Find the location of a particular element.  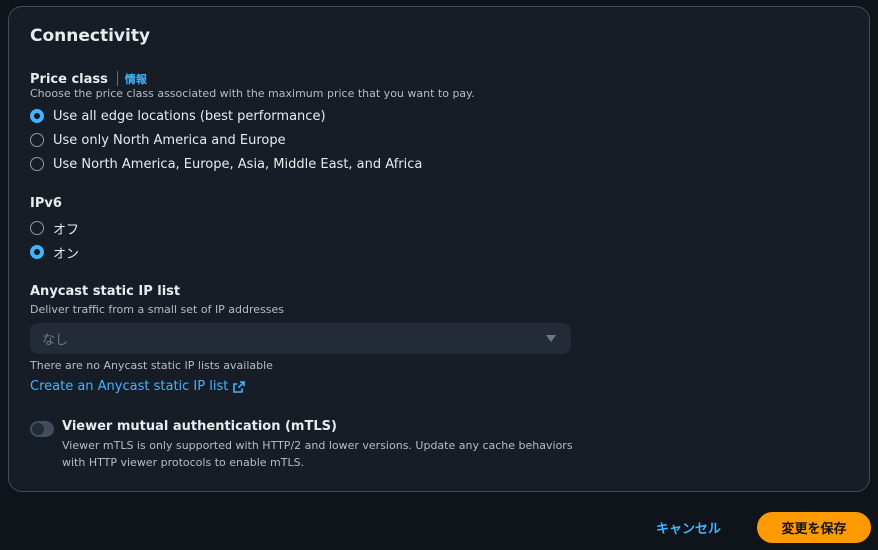

radio-label: オフ is located at coordinates (66, 230).